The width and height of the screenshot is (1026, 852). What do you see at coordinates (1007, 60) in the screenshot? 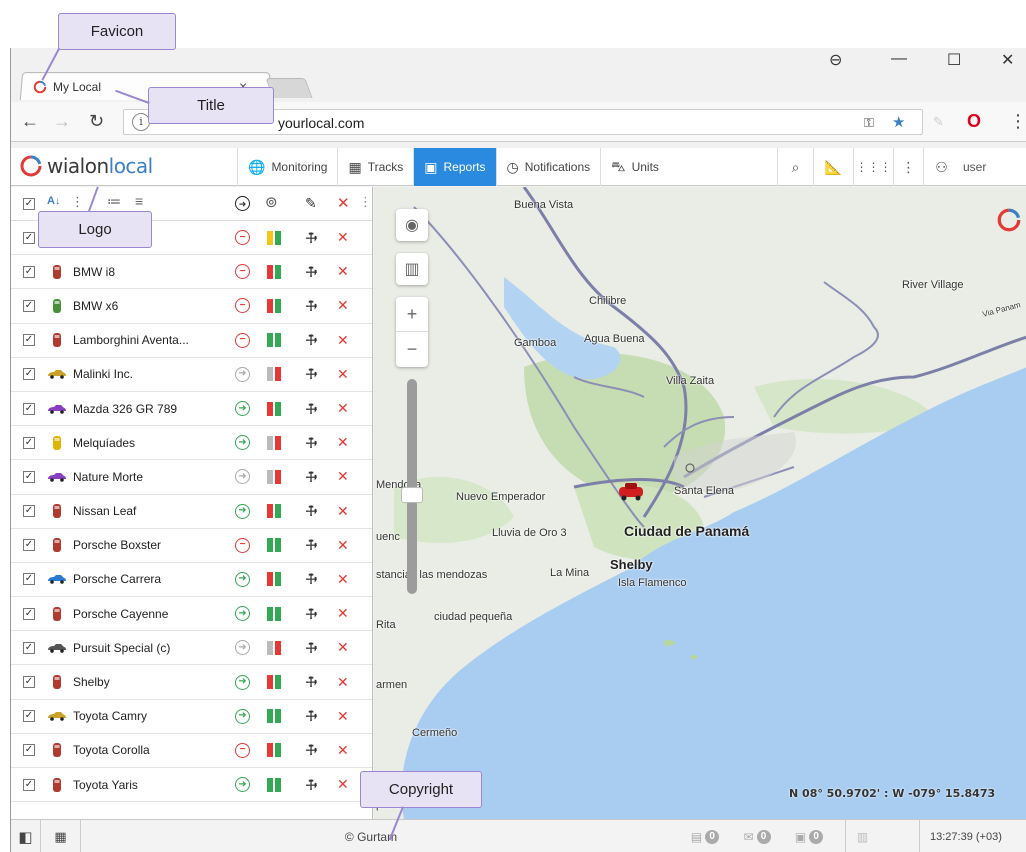
I see `close-window-button: ✕` at bounding box center [1007, 60].